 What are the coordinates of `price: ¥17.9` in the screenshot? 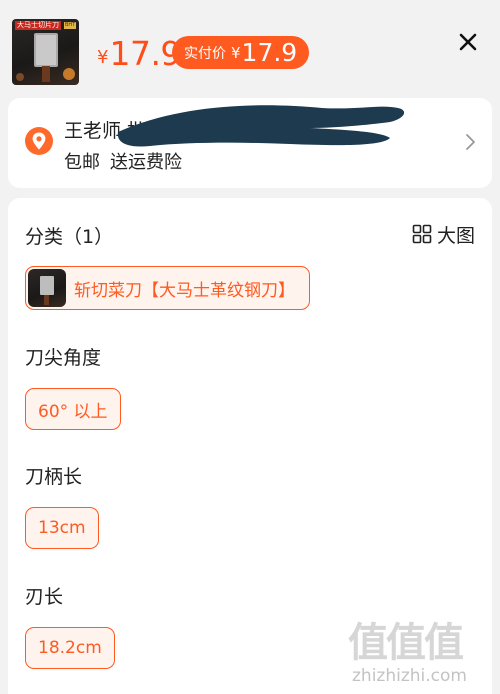 It's located at (139, 53).